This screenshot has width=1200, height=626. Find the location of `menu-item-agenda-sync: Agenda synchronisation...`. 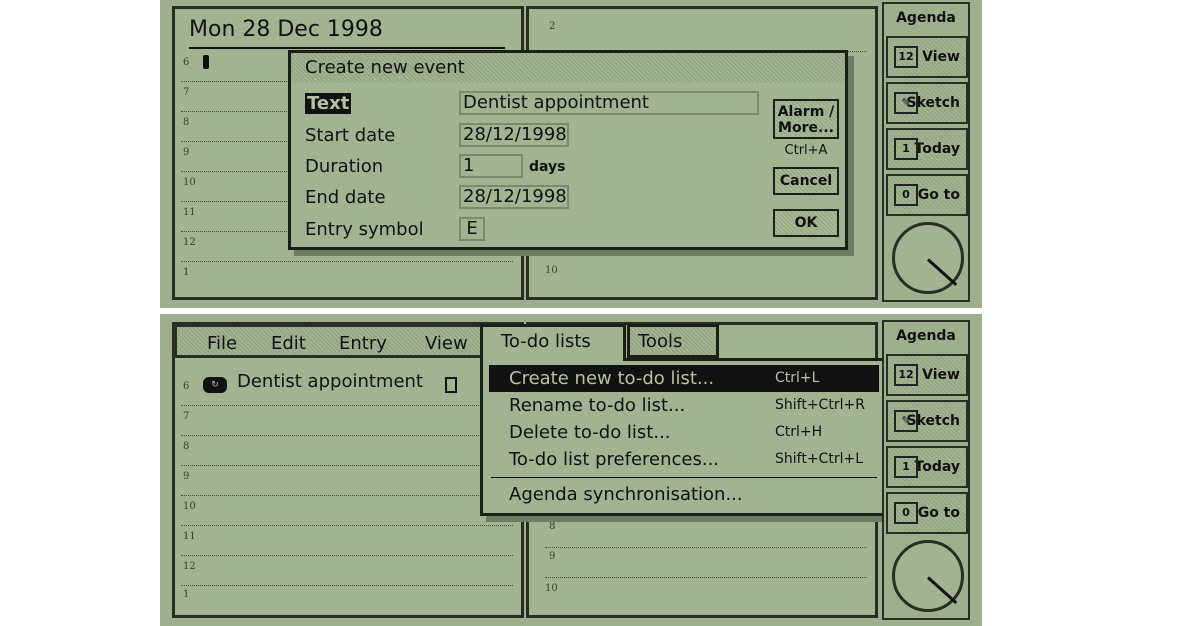

menu-item-agenda-sync: Agenda synchronisation... is located at coordinates (684, 494).